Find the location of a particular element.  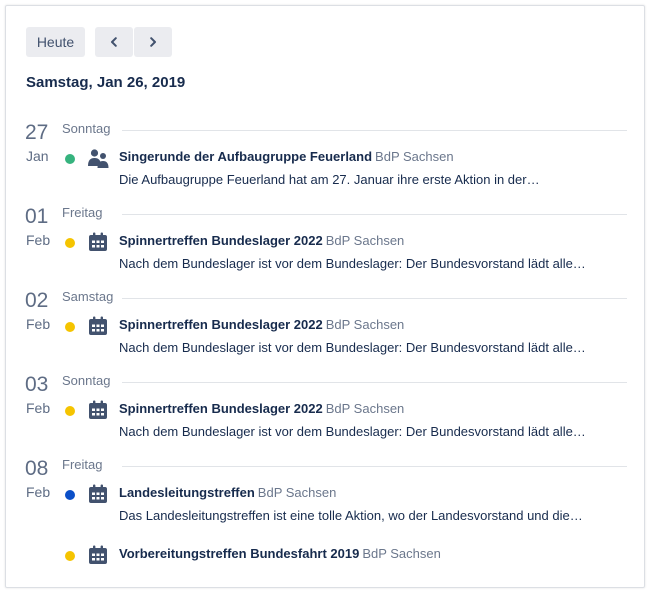

chevron-left-icon is located at coordinates (114, 42).